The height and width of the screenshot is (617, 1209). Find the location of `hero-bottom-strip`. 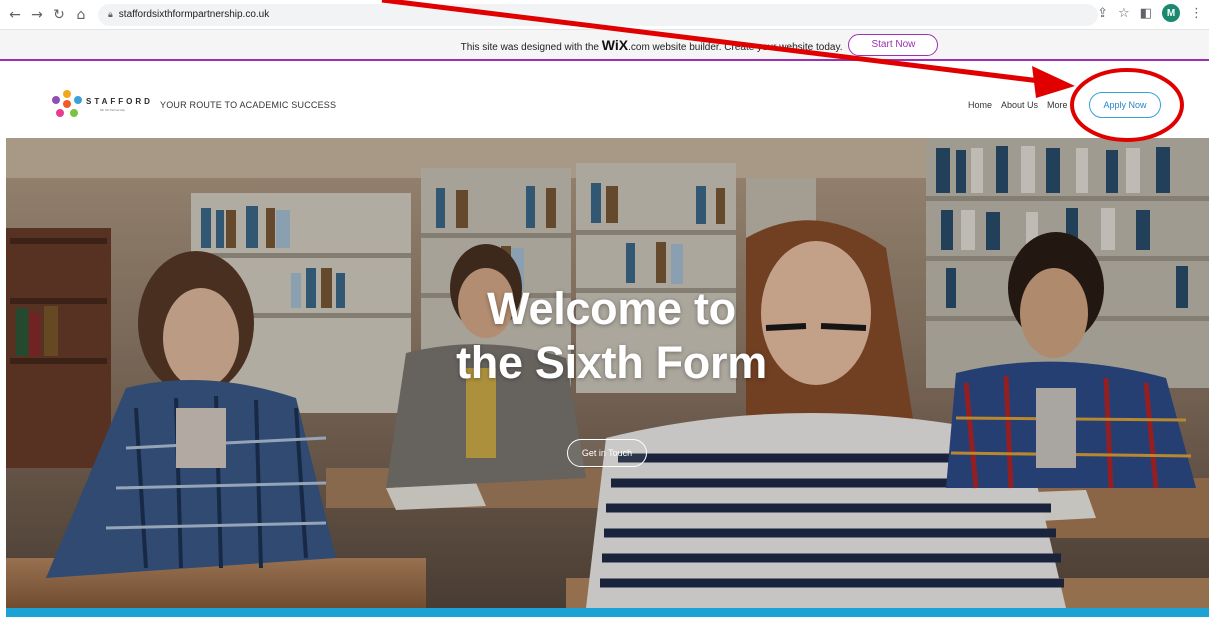

hero-bottom-strip is located at coordinates (607, 612).